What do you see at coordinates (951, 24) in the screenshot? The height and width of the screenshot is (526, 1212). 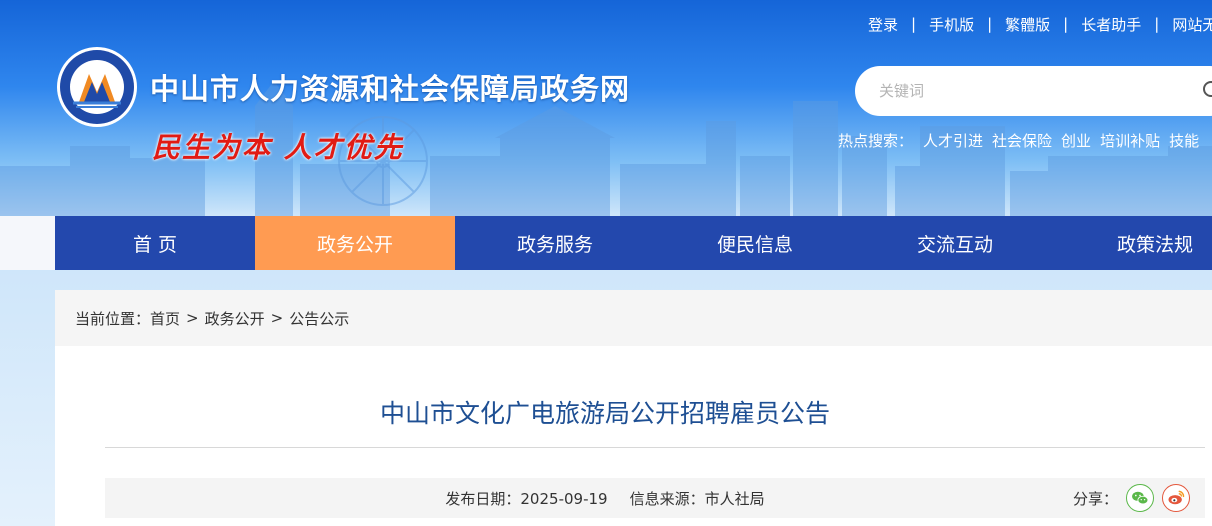 I see `mobile-version-link: 手机版` at bounding box center [951, 24].